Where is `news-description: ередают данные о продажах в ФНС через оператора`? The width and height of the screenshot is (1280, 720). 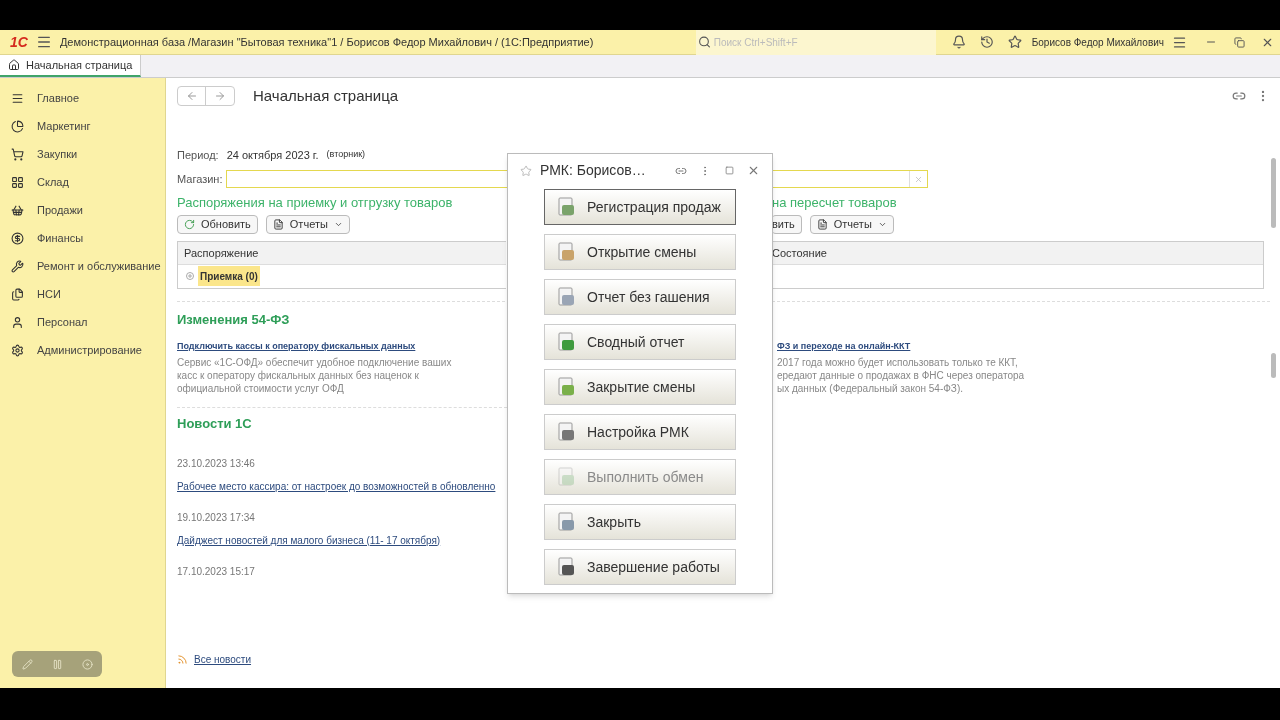
news-description: ередают данные о продажах в ФНС через оператора is located at coordinates (901, 375).